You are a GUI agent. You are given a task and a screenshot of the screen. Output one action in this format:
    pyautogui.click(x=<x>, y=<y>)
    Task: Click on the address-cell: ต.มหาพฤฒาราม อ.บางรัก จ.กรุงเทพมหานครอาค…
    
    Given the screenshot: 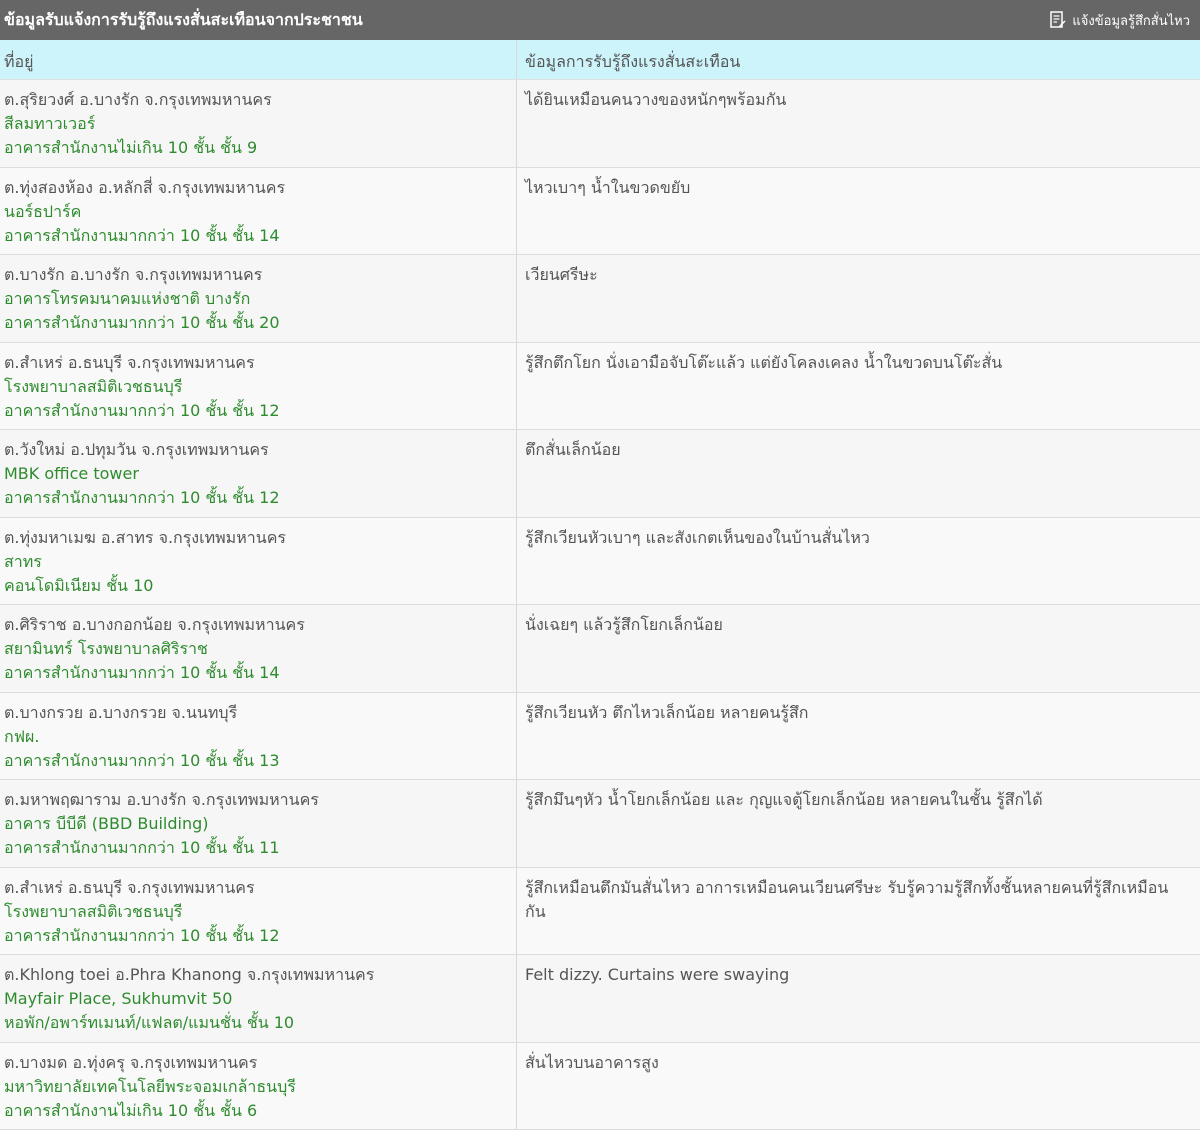 What is the action you would take?
    pyautogui.click(x=258, y=823)
    